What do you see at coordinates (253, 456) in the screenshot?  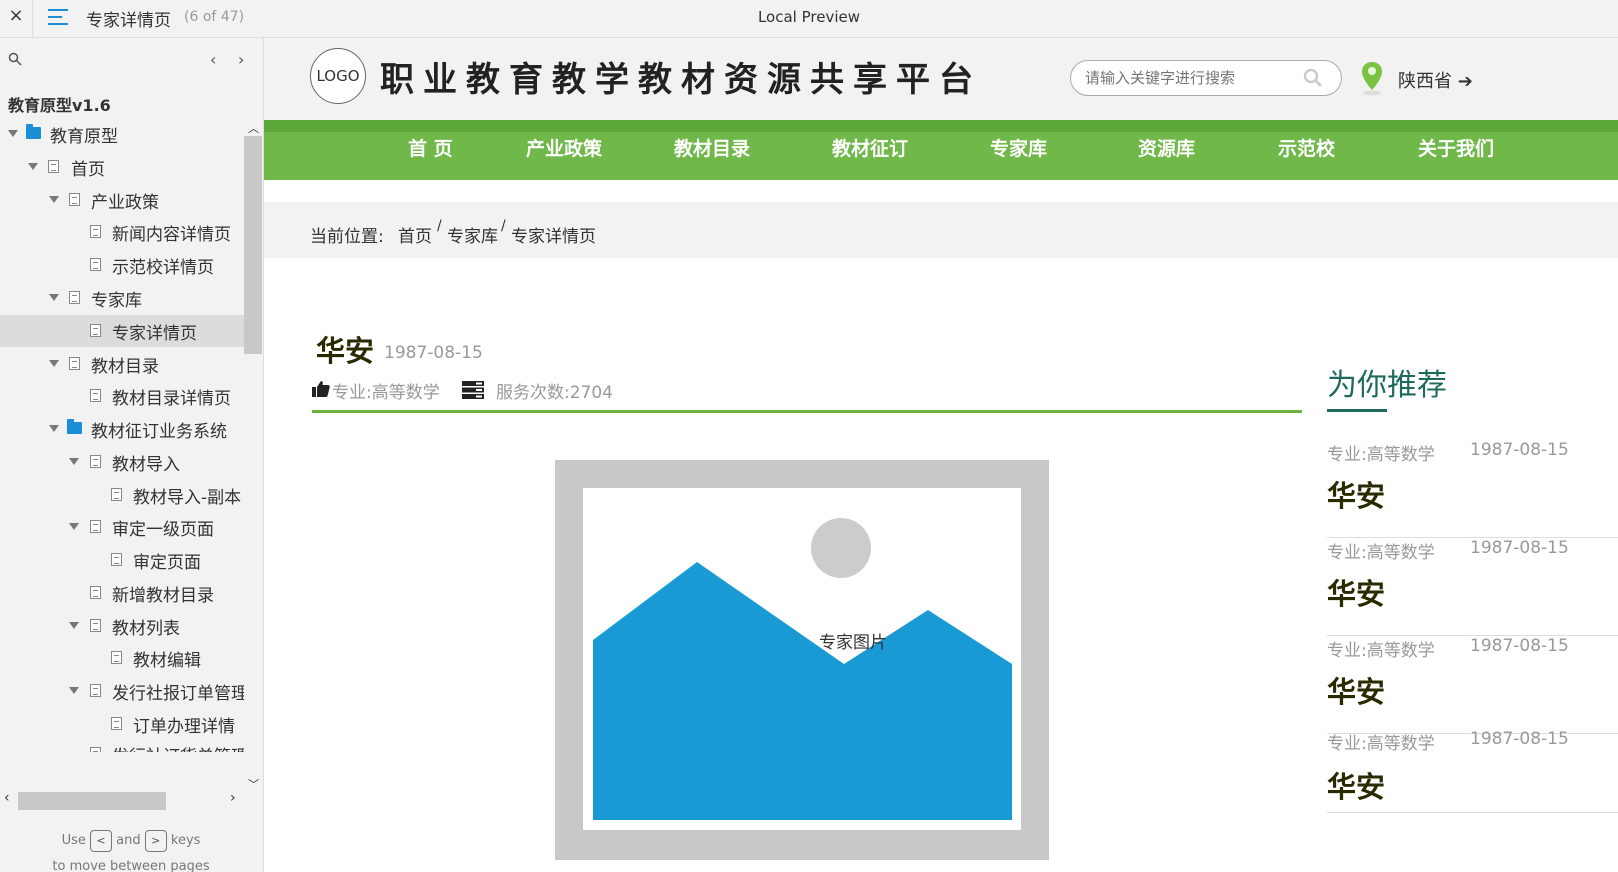 I see `tree-vertical-scrollbar: ︿ ﹀` at bounding box center [253, 456].